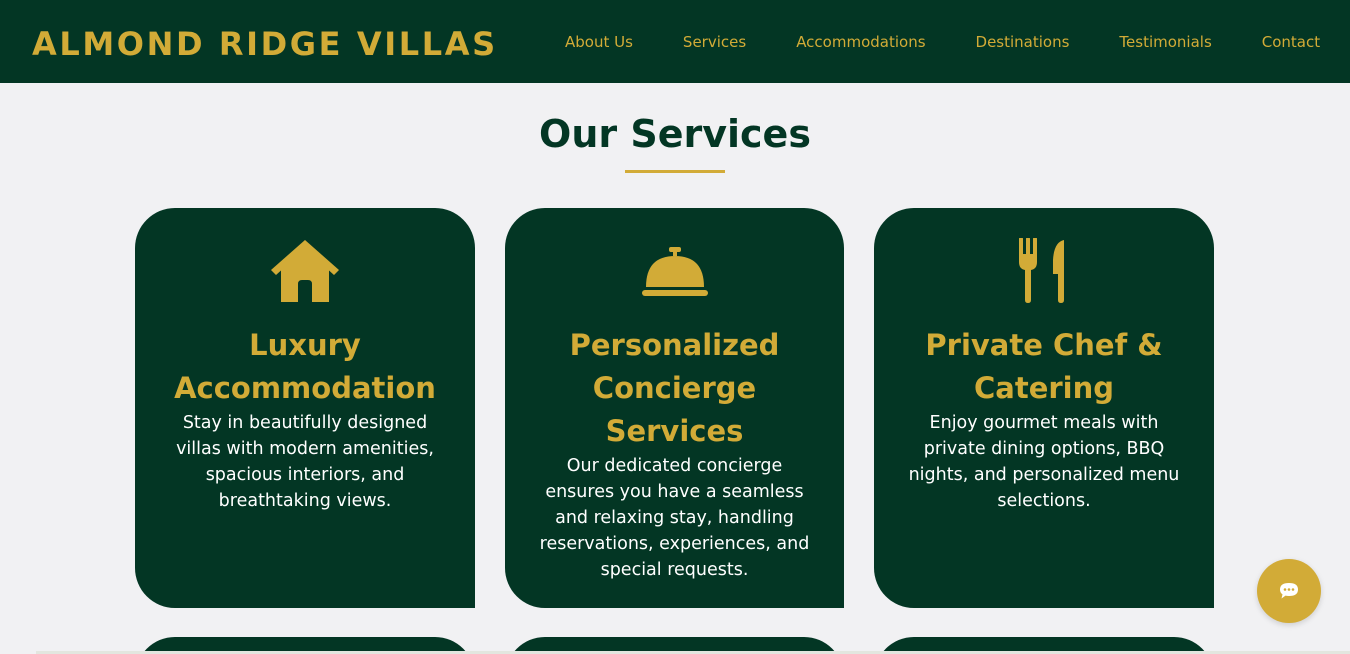  What do you see at coordinates (1041, 270) in the screenshot?
I see `utensils-icon` at bounding box center [1041, 270].